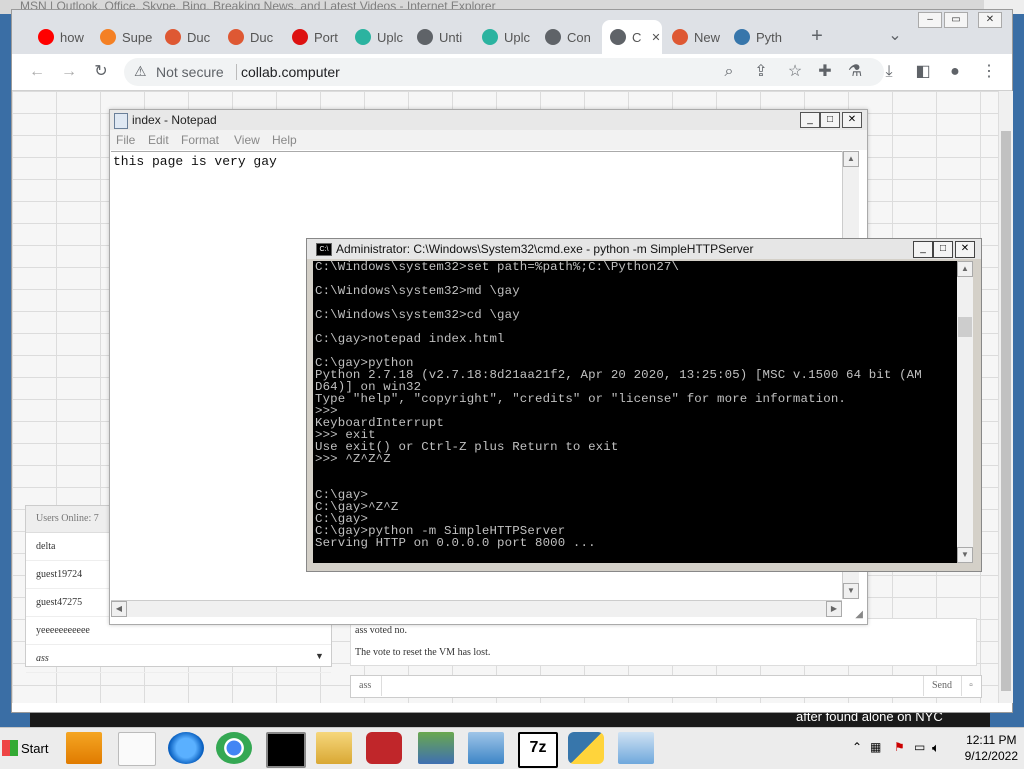 The image size is (1024, 769). Describe the element at coordinates (284, 140) in the screenshot. I see `menu-help: Help` at that location.